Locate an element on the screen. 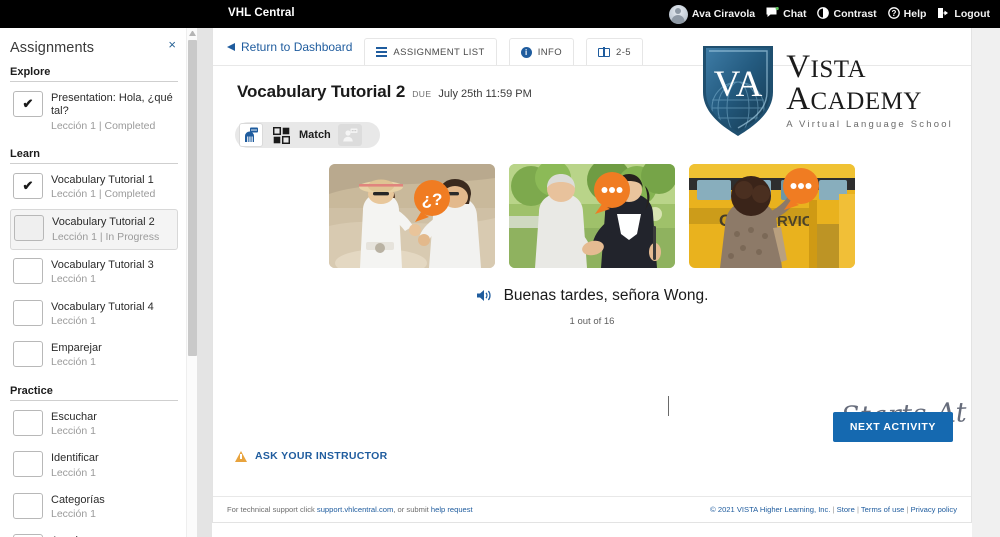 Image resolution: width=1000 pixels, height=537 pixels. ask-your-instructor-button: ASK YOUR INSTRUCTOR is located at coordinates (311, 456).